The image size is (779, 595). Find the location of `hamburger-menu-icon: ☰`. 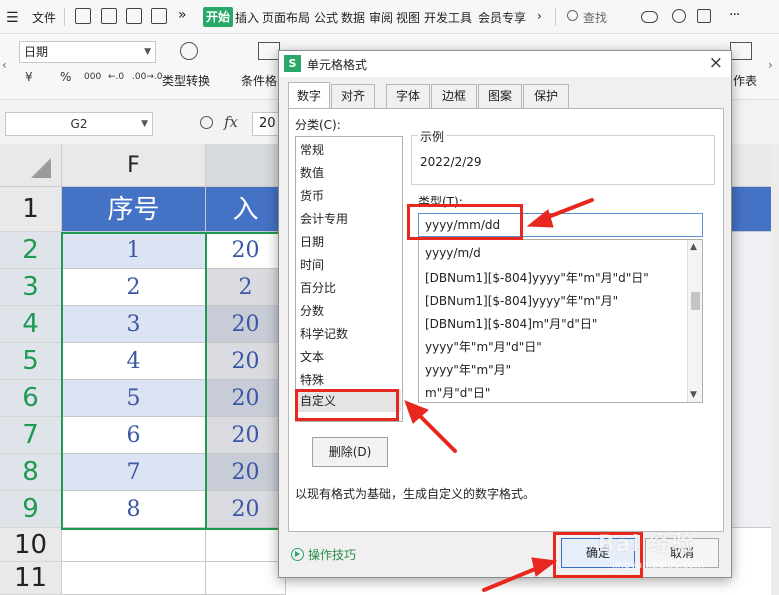

hamburger-menu-icon: ☰ is located at coordinates (12, 18).